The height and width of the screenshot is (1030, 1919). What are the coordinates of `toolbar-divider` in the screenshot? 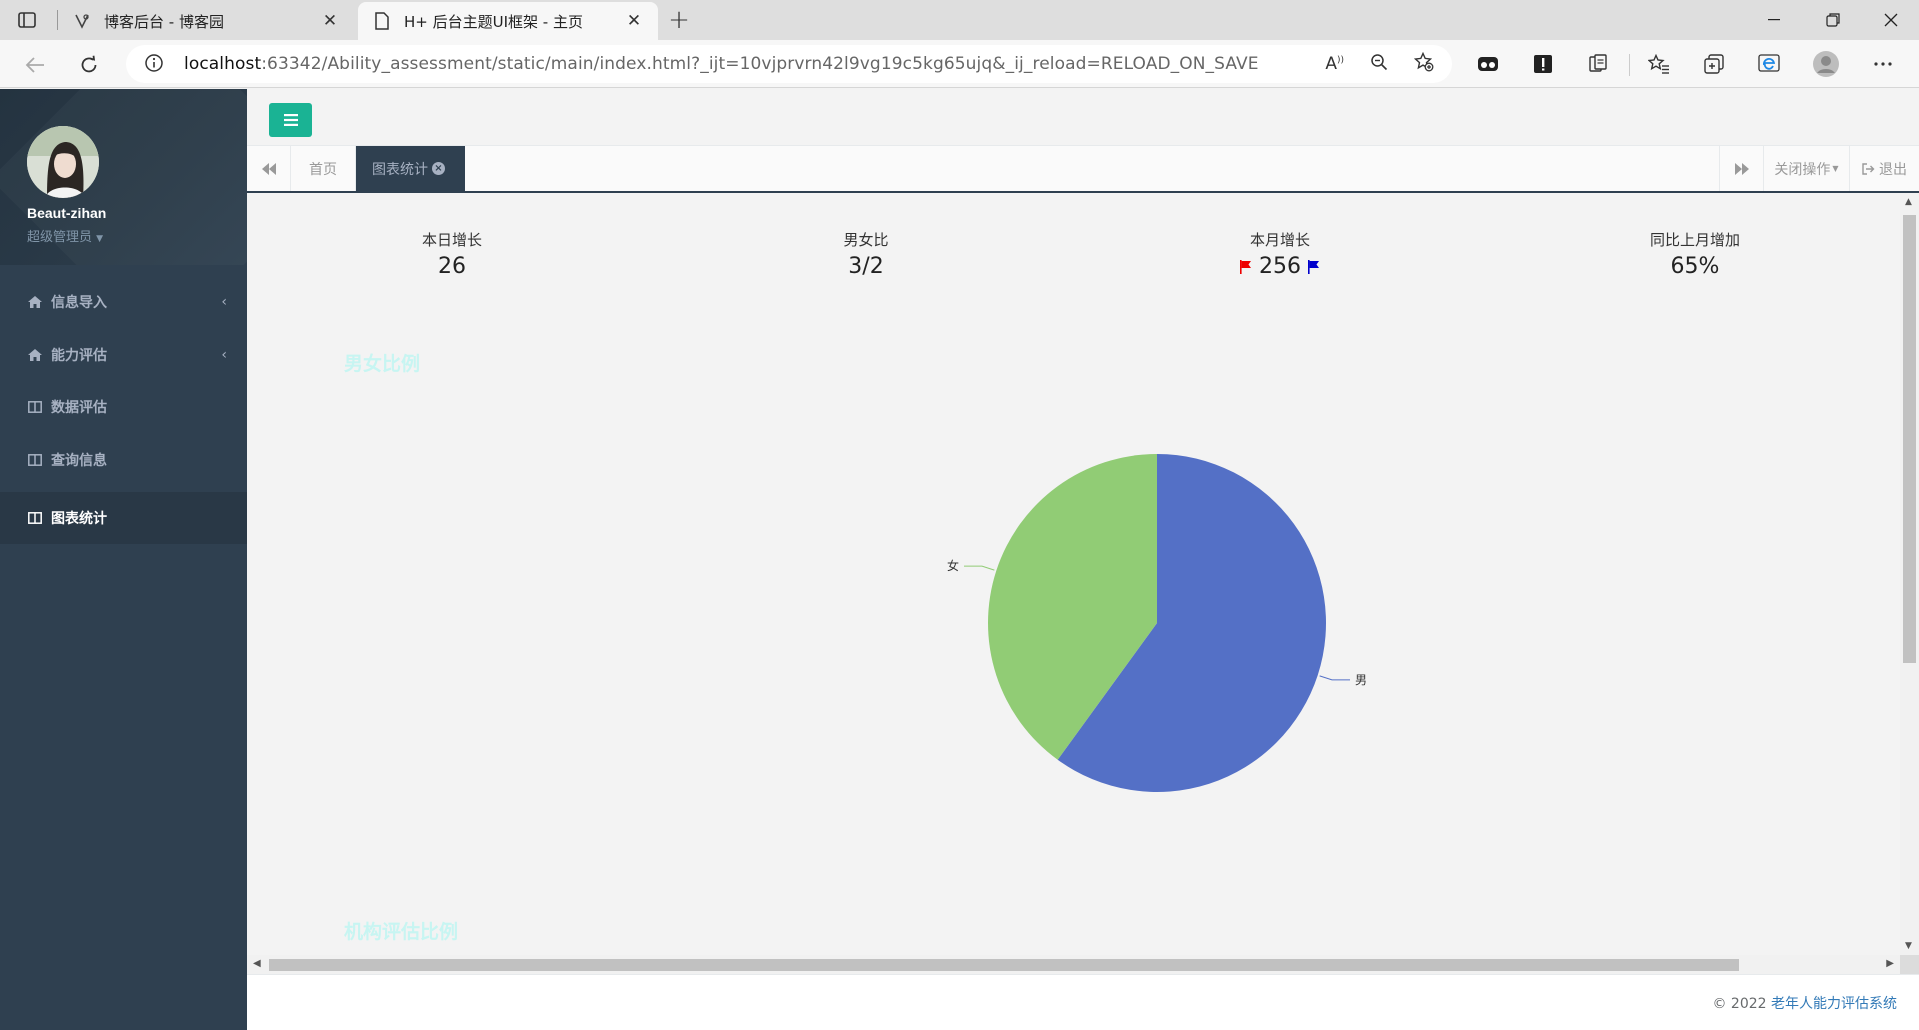 It's located at (1629, 65).